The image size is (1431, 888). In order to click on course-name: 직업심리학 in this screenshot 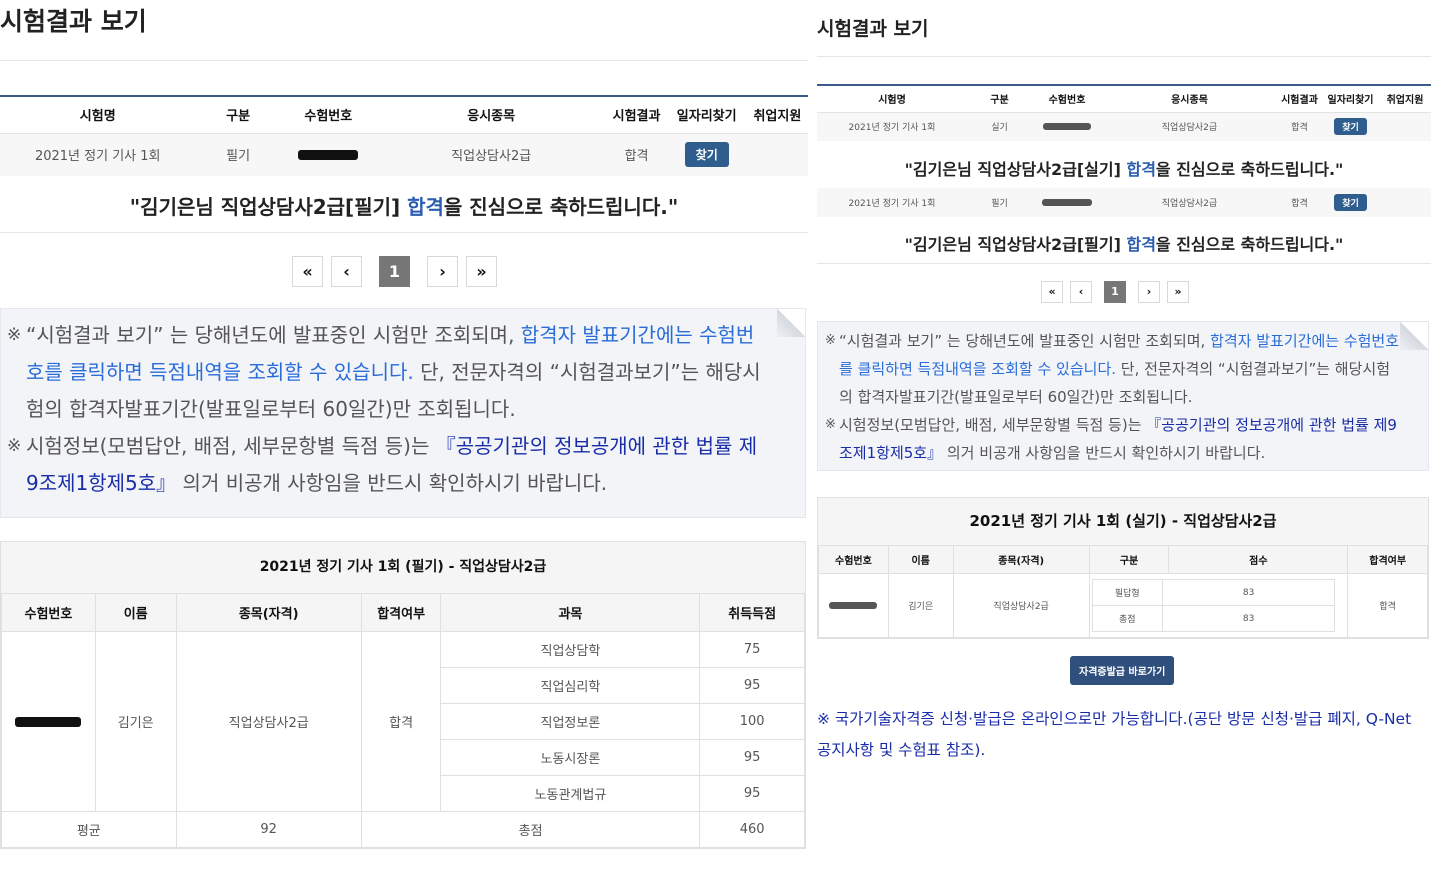, I will do `click(570, 685)`.